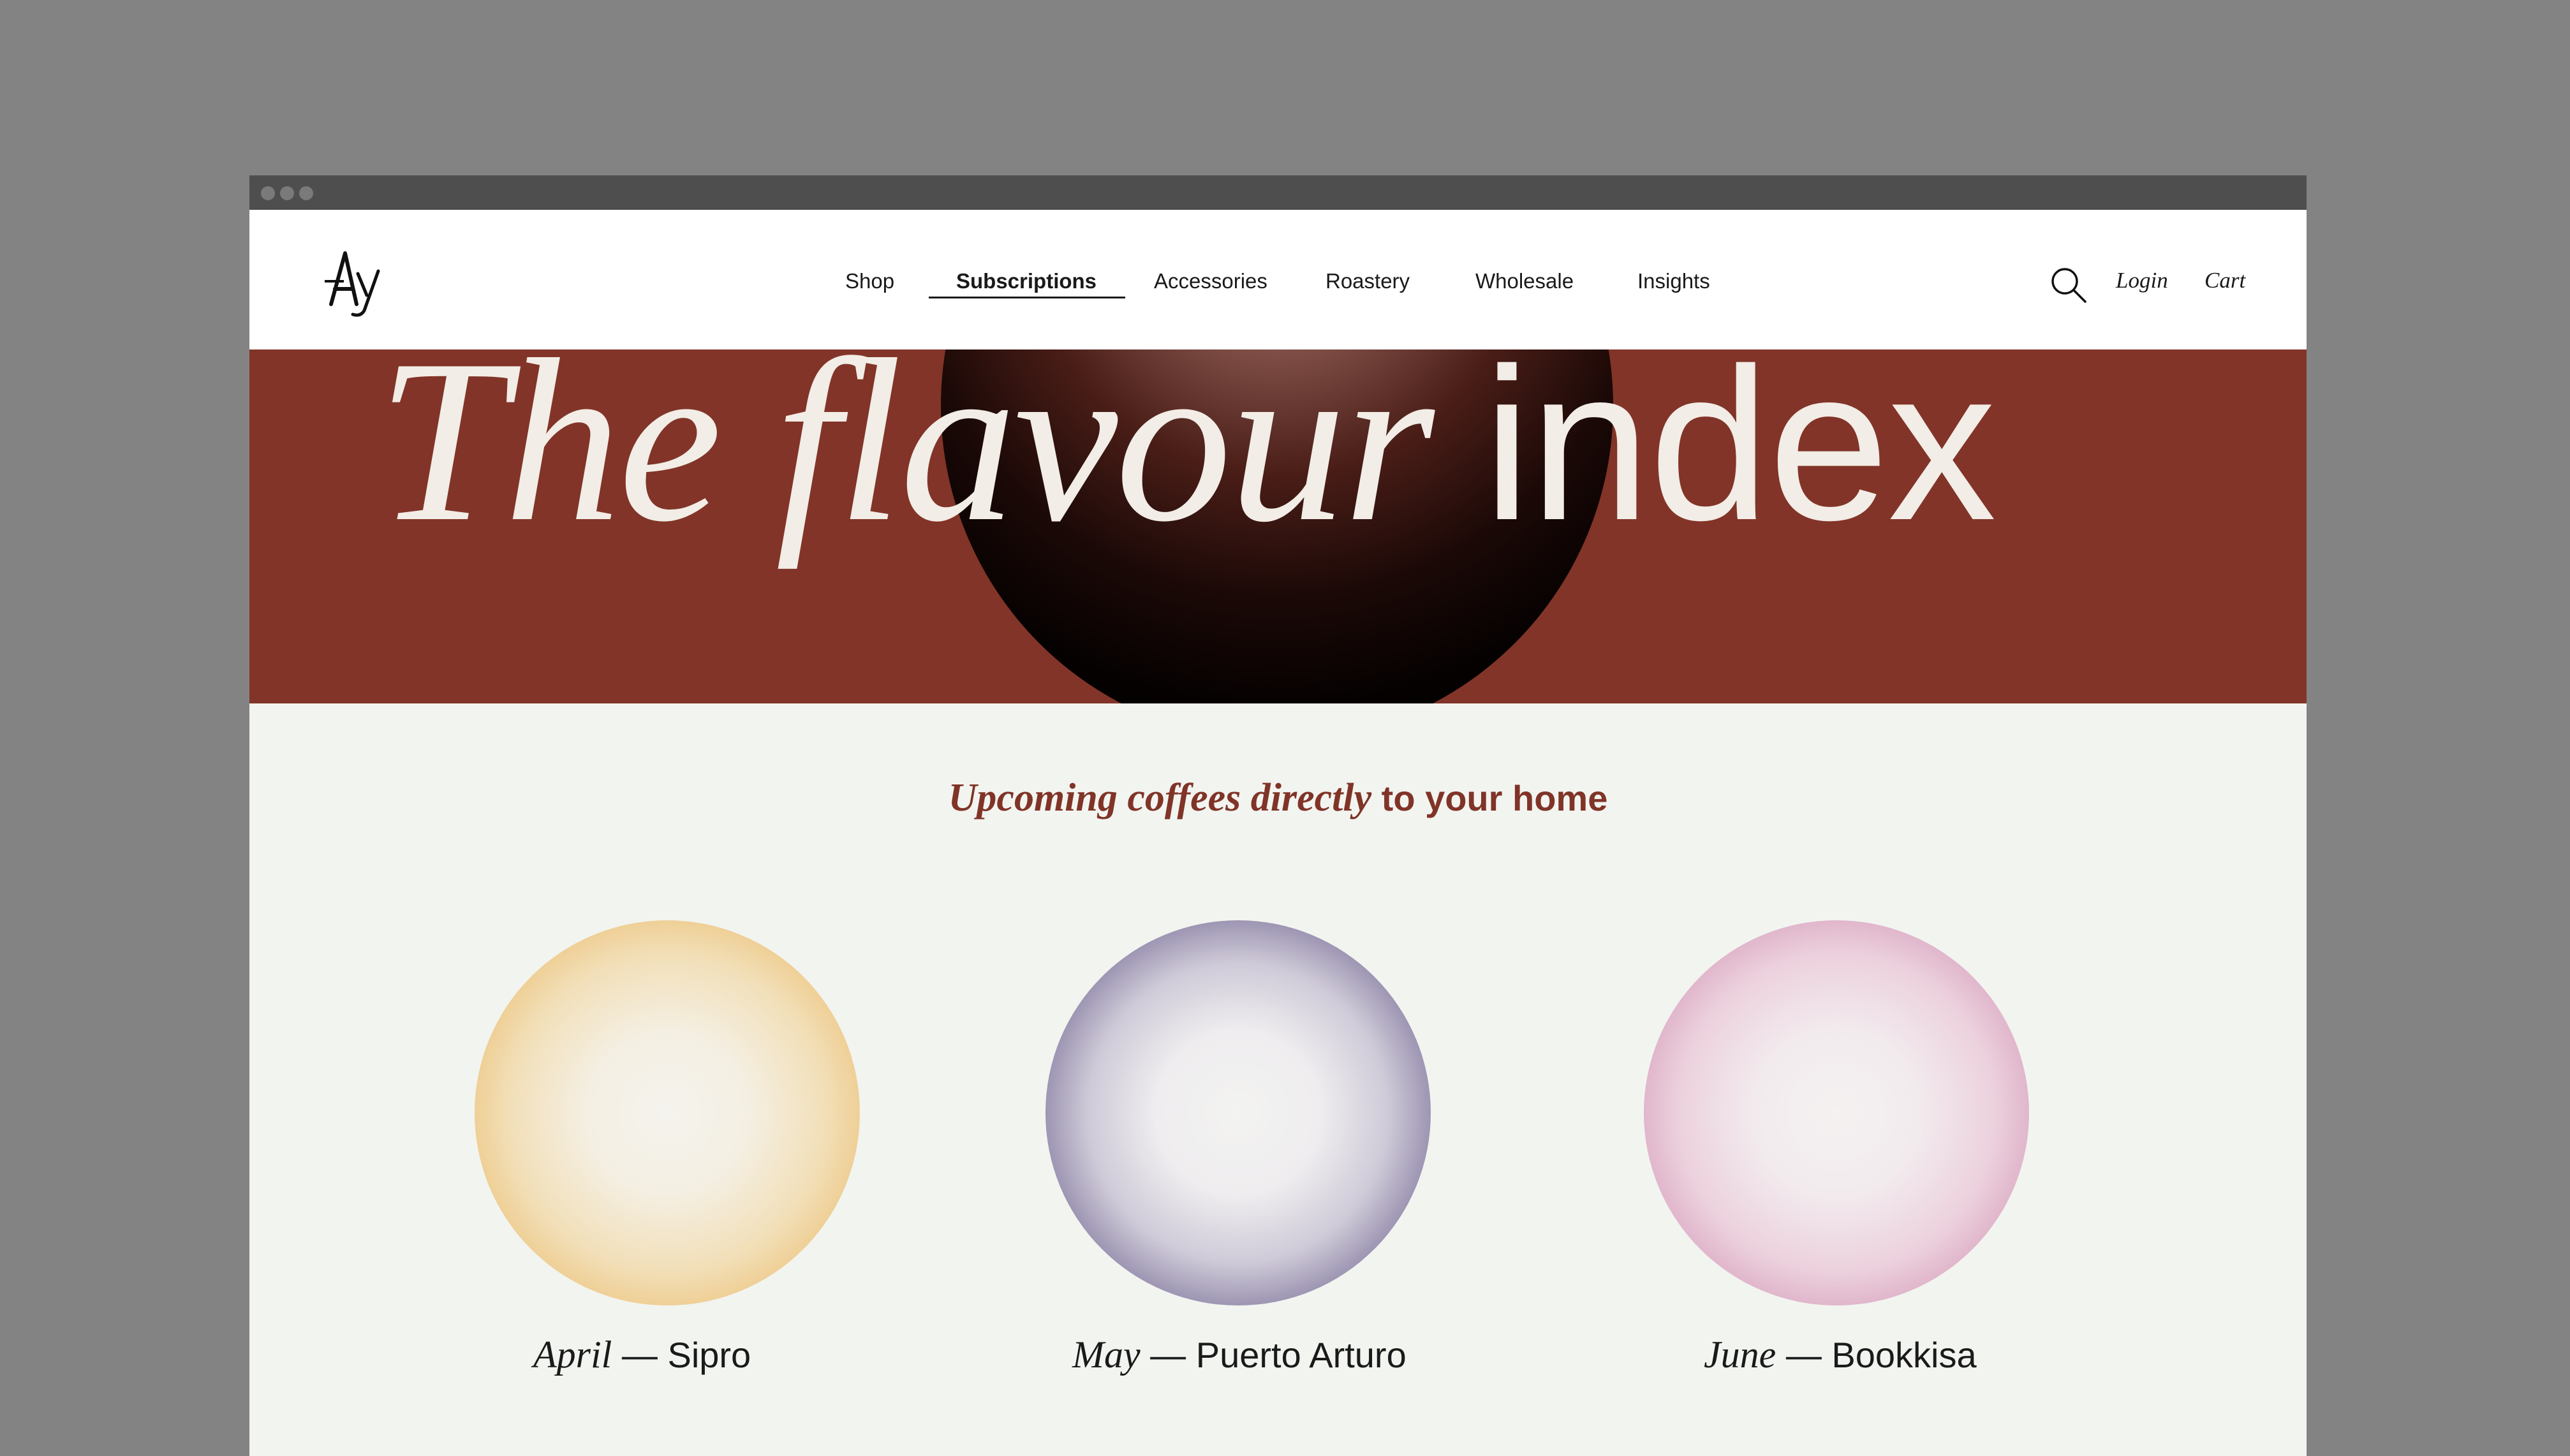 The image size is (2570, 1456). I want to click on coffee-month: June, so click(1740, 1355).